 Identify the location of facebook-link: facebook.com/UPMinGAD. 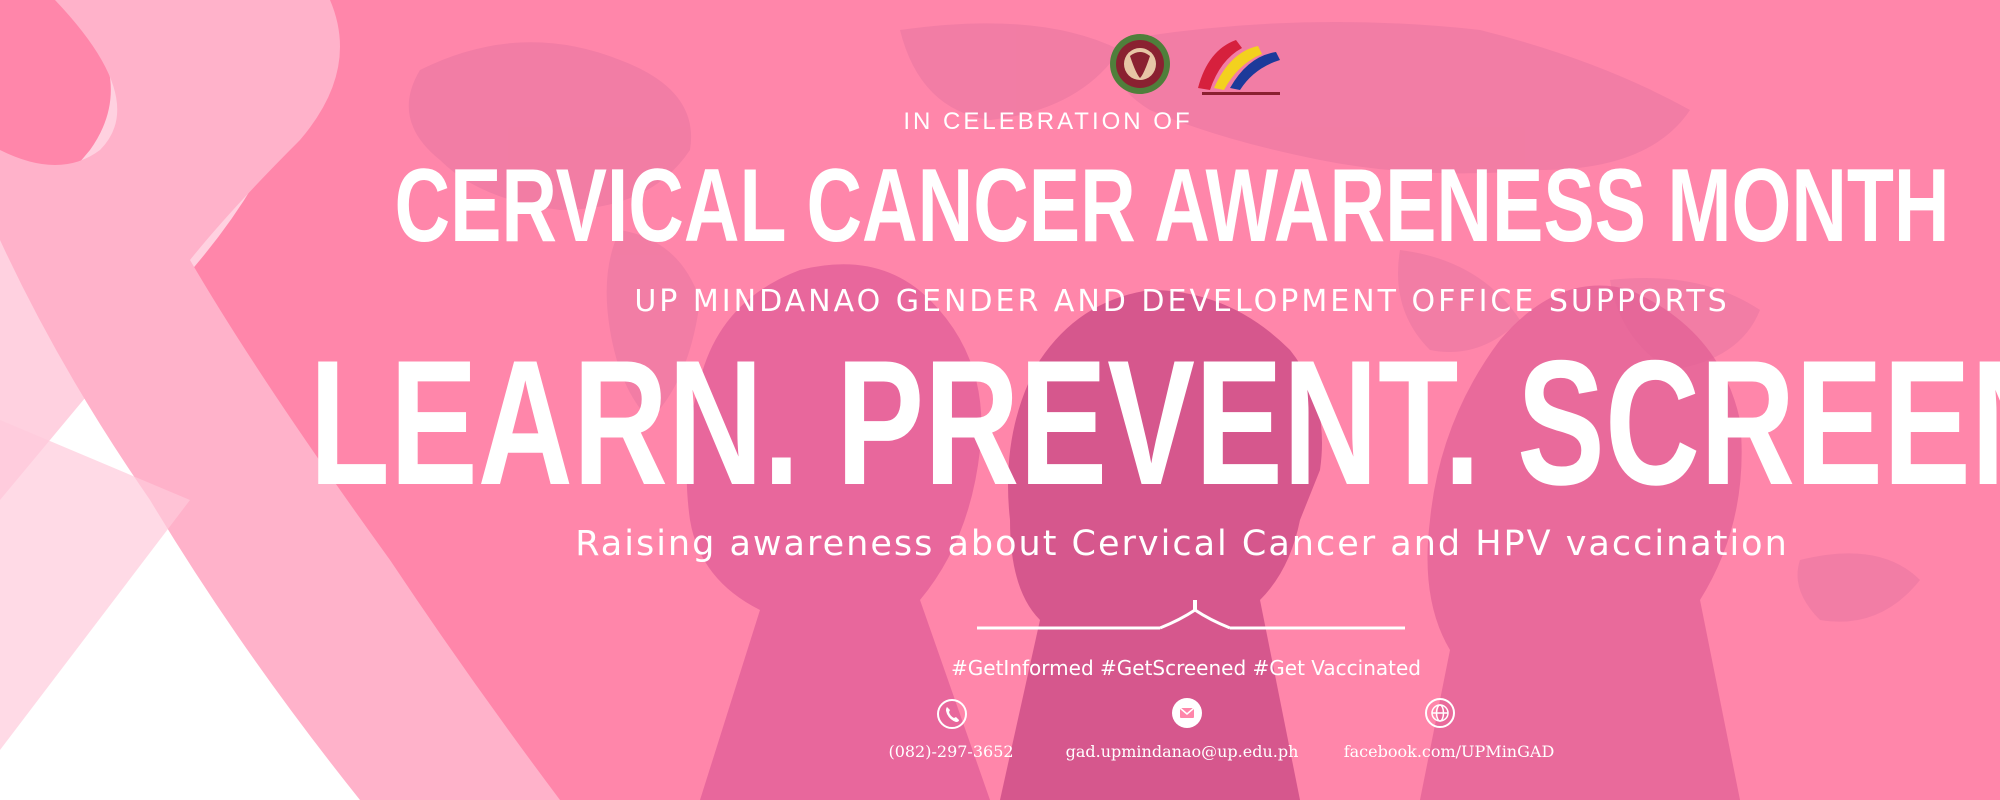
(1449, 751).